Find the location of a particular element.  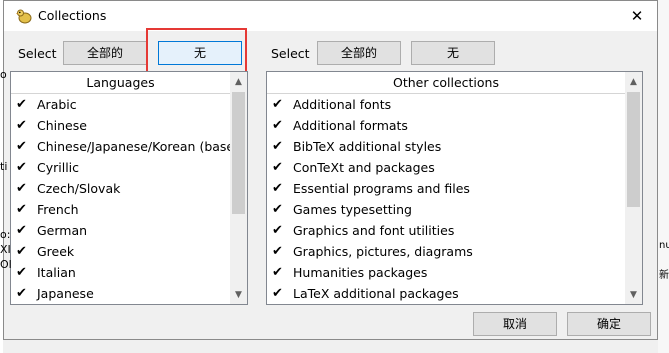

close-button: ✕ is located at coordinates (637, 16).